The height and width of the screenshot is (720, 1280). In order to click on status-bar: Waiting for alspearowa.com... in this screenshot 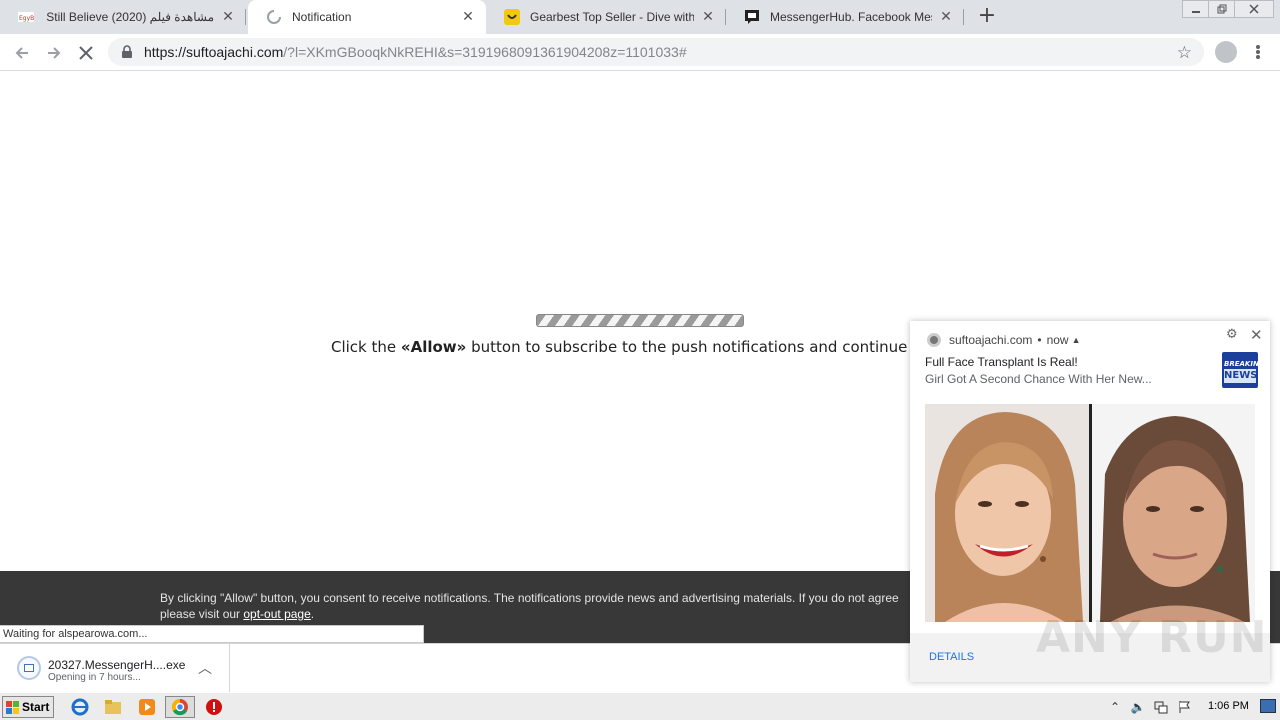, I will do `click(212, 634)`.